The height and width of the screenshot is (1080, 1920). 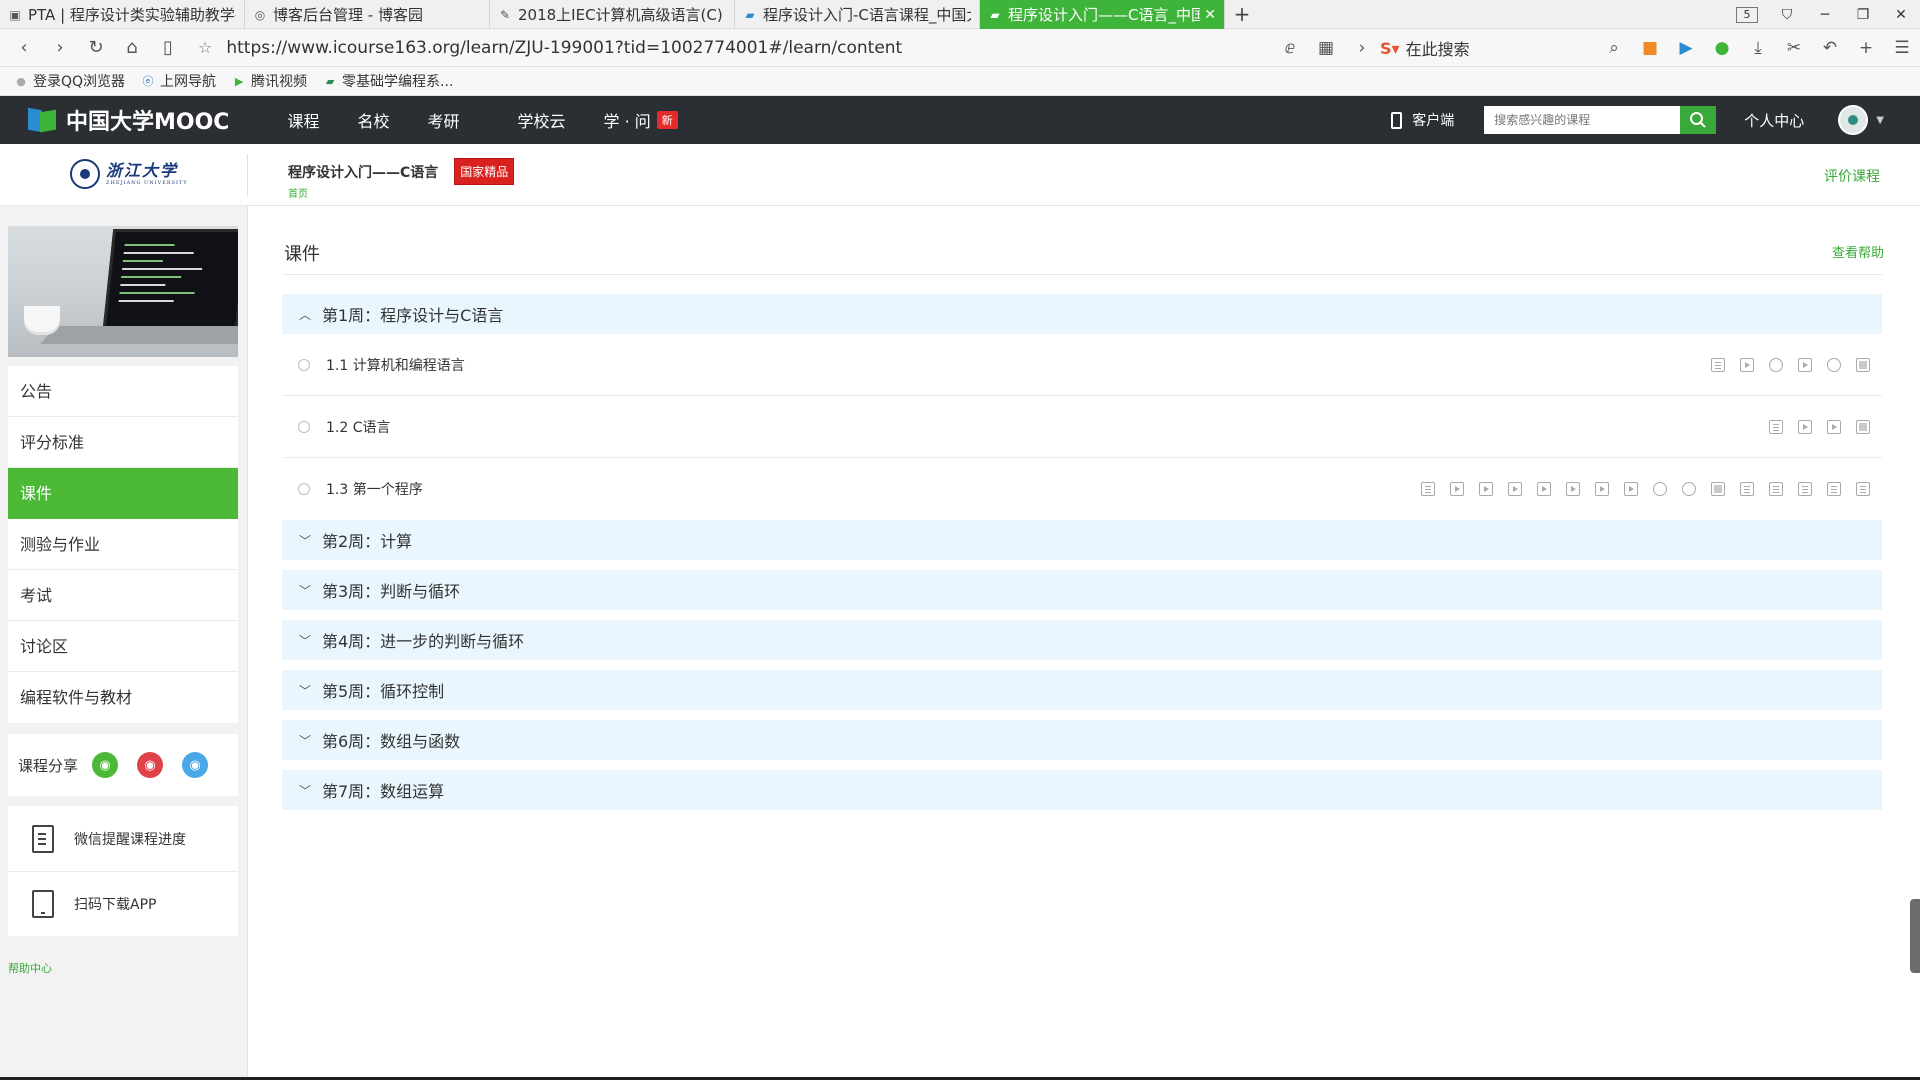 What do you see at coordinates (123, 595) in the screenshot?
I see `sidebar-item-exam: 考试` at bounding box center [123, 595].